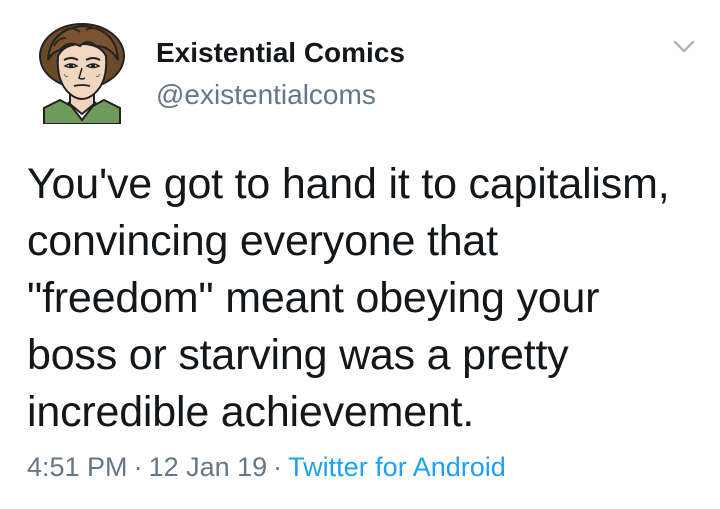 This screenshot has width=720, height=509. I want to click on user-handle: @existentialcoms, so click(280, 95).